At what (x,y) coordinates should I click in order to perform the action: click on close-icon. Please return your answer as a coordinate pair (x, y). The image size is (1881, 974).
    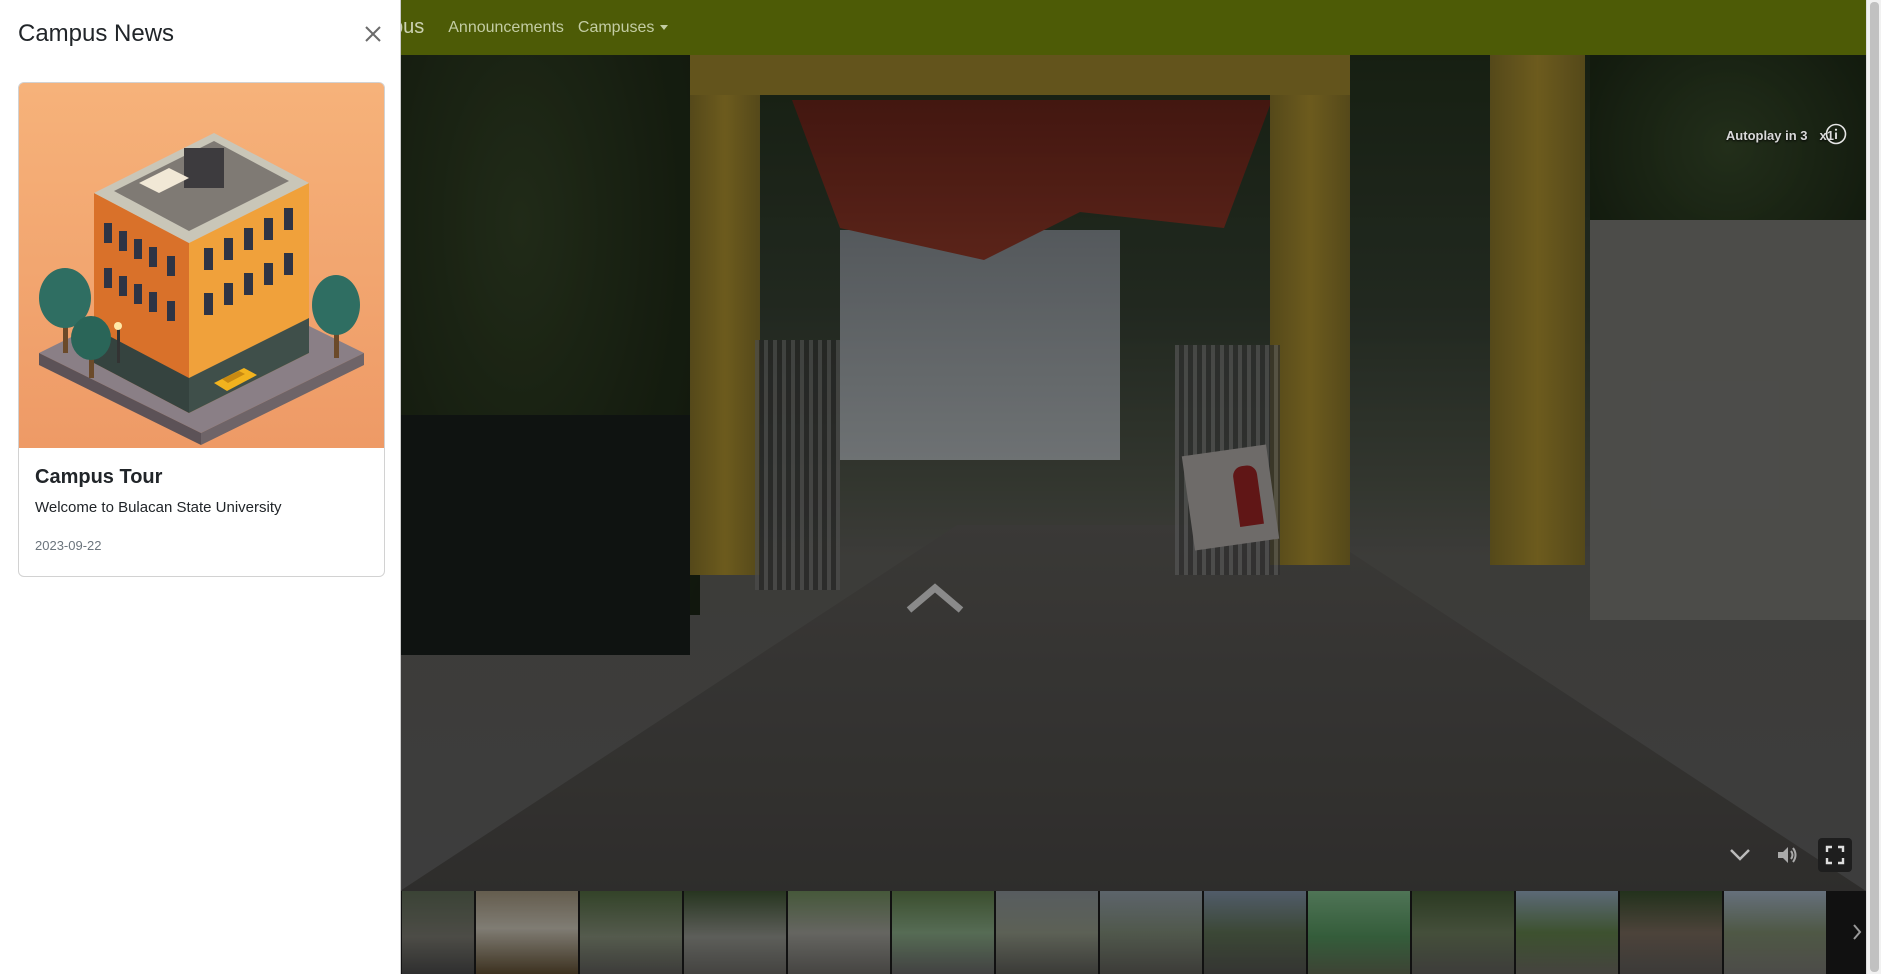
    Looking at the image, I should click on (373, 34).